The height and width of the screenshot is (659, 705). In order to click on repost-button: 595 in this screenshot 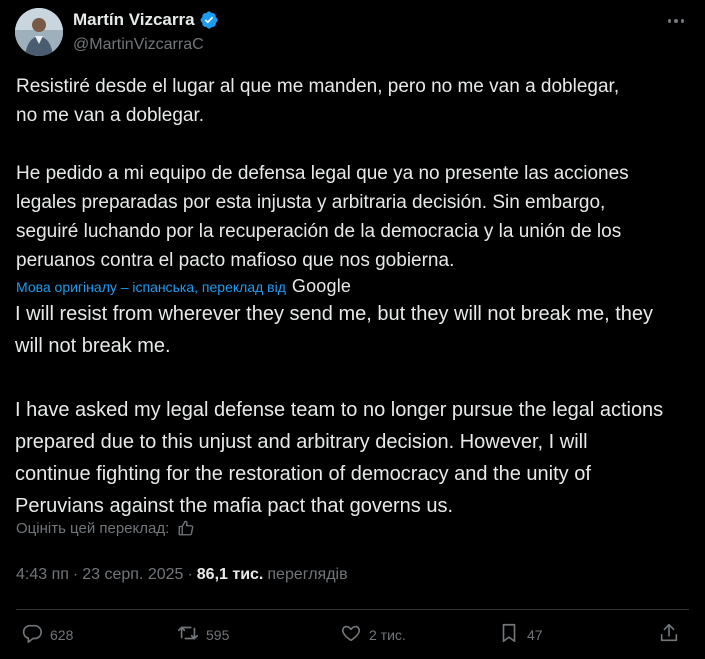, I will do `click(203, 634)`.